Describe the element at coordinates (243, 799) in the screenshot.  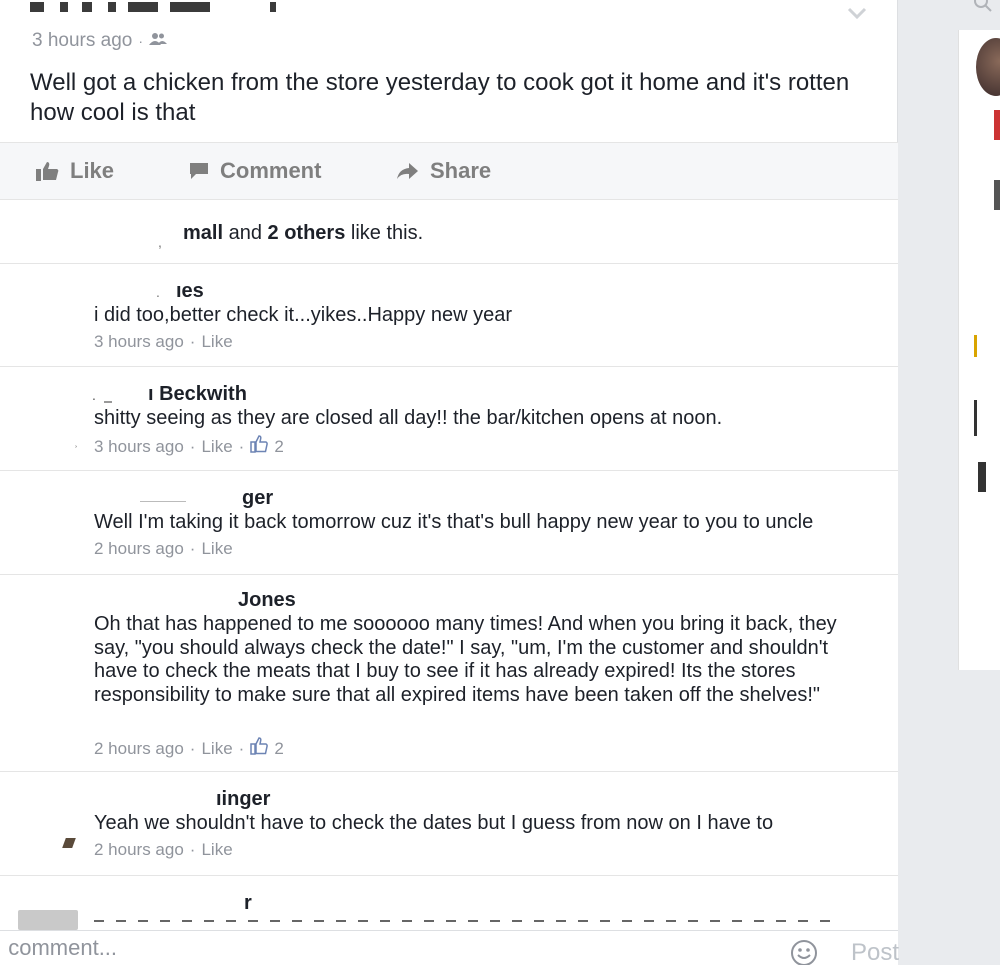
I see `comment-author: ıinger` at that location.